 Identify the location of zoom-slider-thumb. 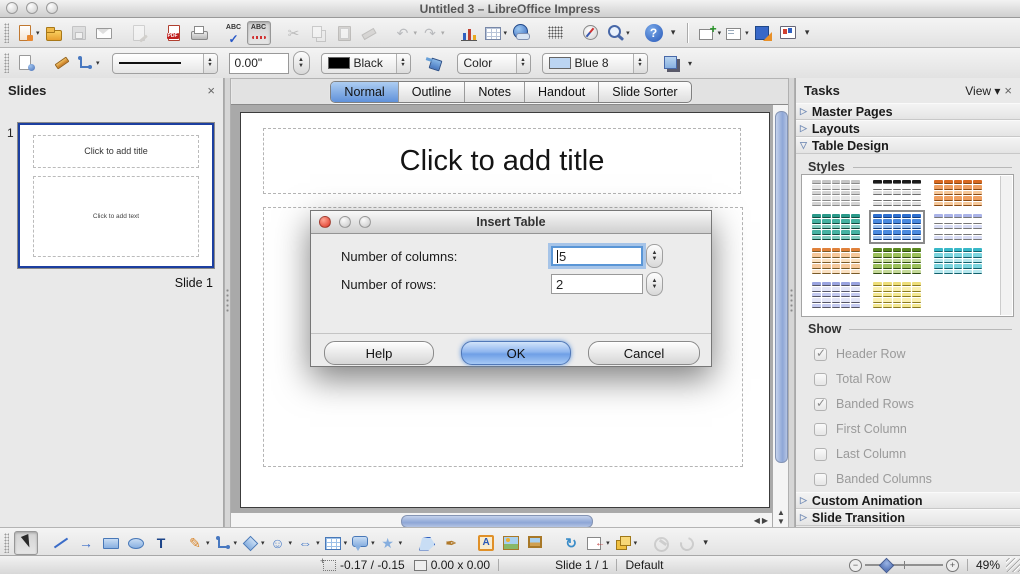
(886, 565).